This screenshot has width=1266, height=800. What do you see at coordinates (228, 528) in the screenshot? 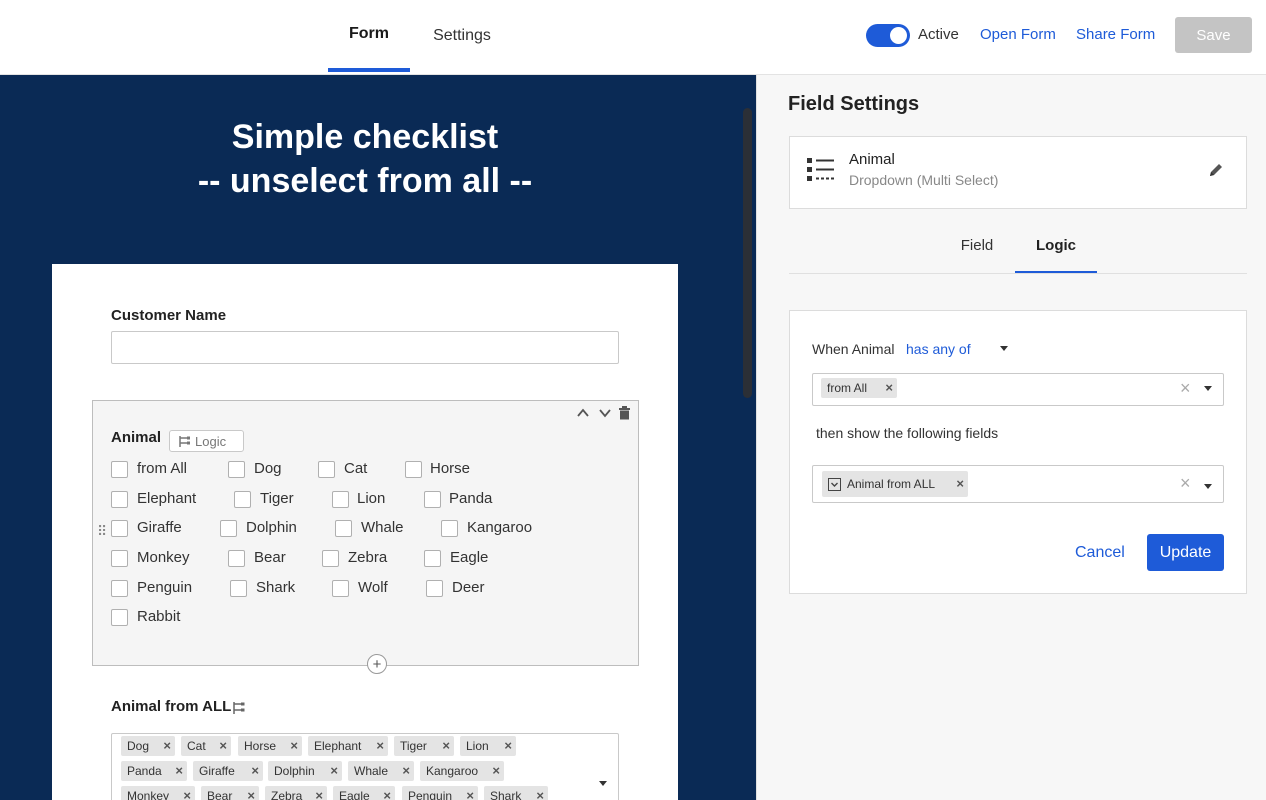
I see `checkbox-dolphin` at bounding box center [228, 528].